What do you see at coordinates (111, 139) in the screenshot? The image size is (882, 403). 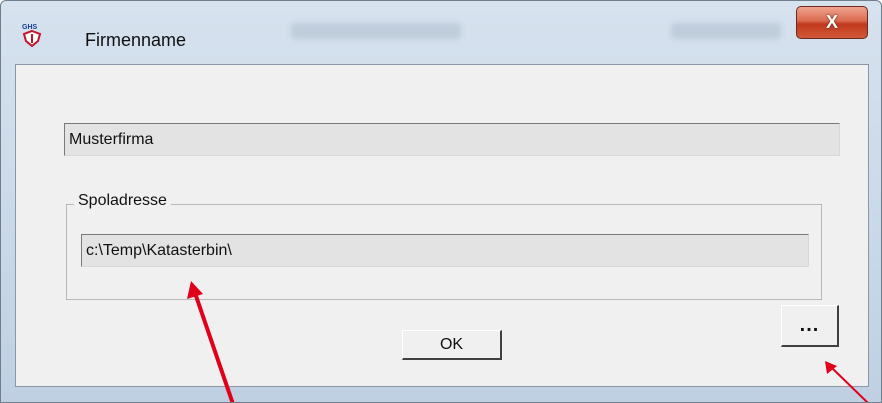 I see `company-name-value: Musterfirma` at bounding box center [111, 139].